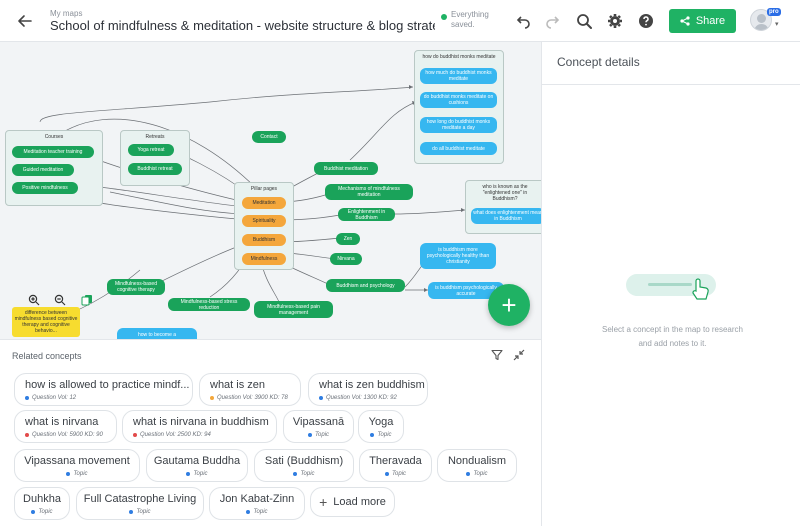 The height and width of the screenshot is (526, 800). I want to click on related-chip-label: what is zen buddhism, so click(372, 385).